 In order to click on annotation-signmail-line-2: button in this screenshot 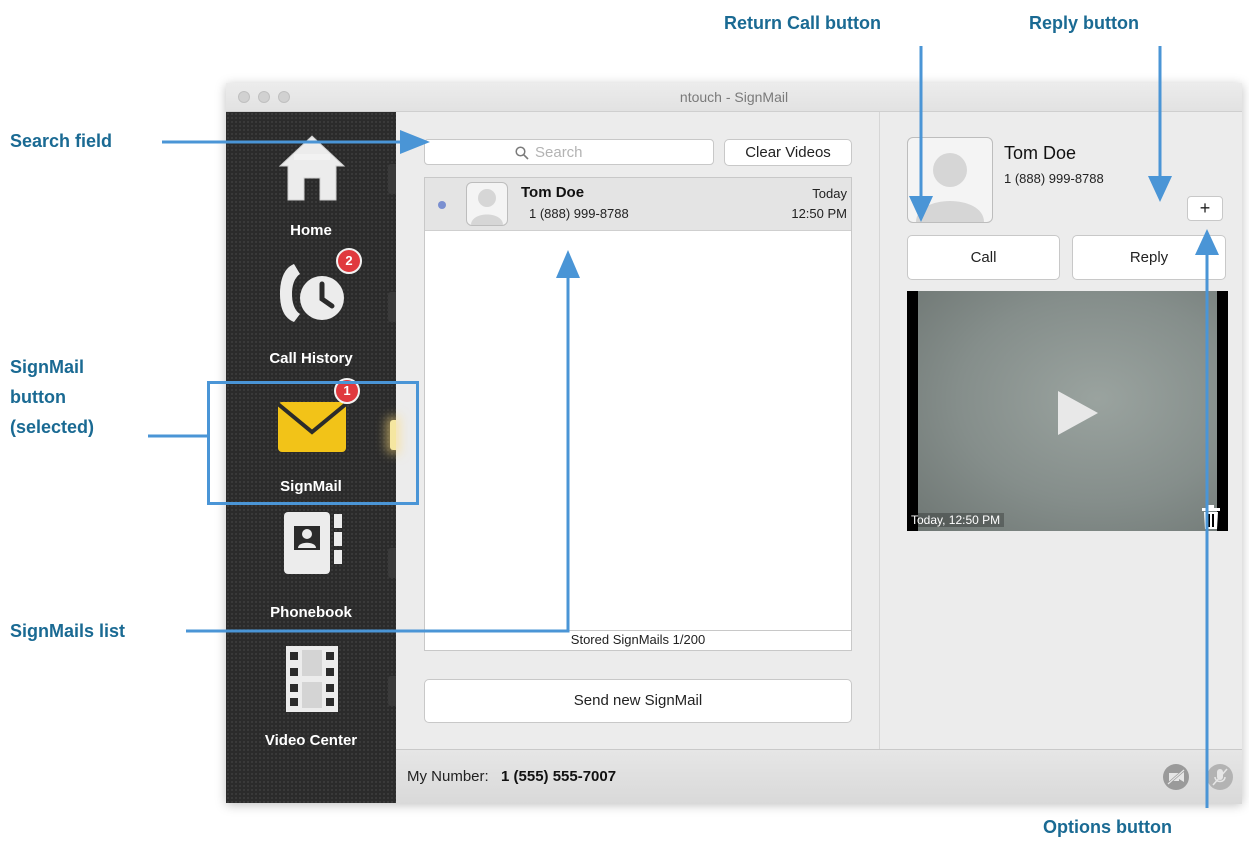, I will do `click(38, 397)`.